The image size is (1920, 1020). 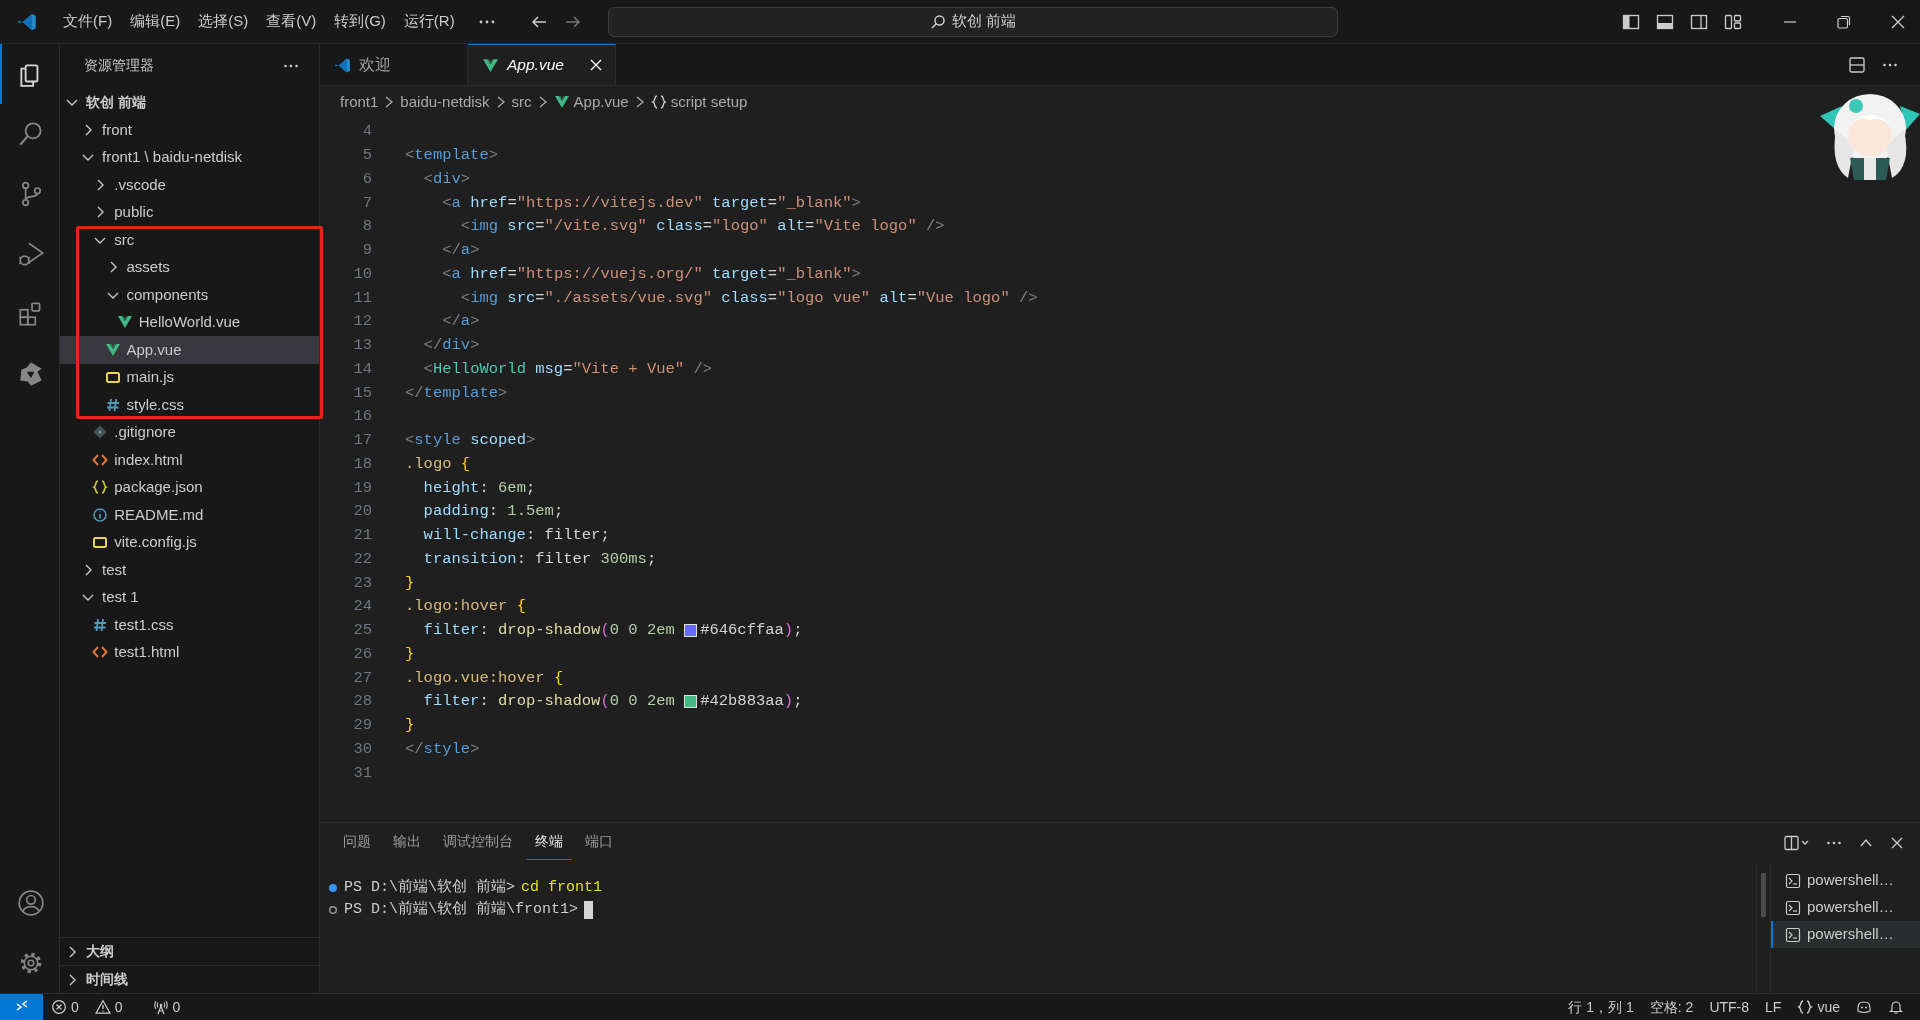 I want to click on panel-tab: 终端, so click(x=549, y=843).